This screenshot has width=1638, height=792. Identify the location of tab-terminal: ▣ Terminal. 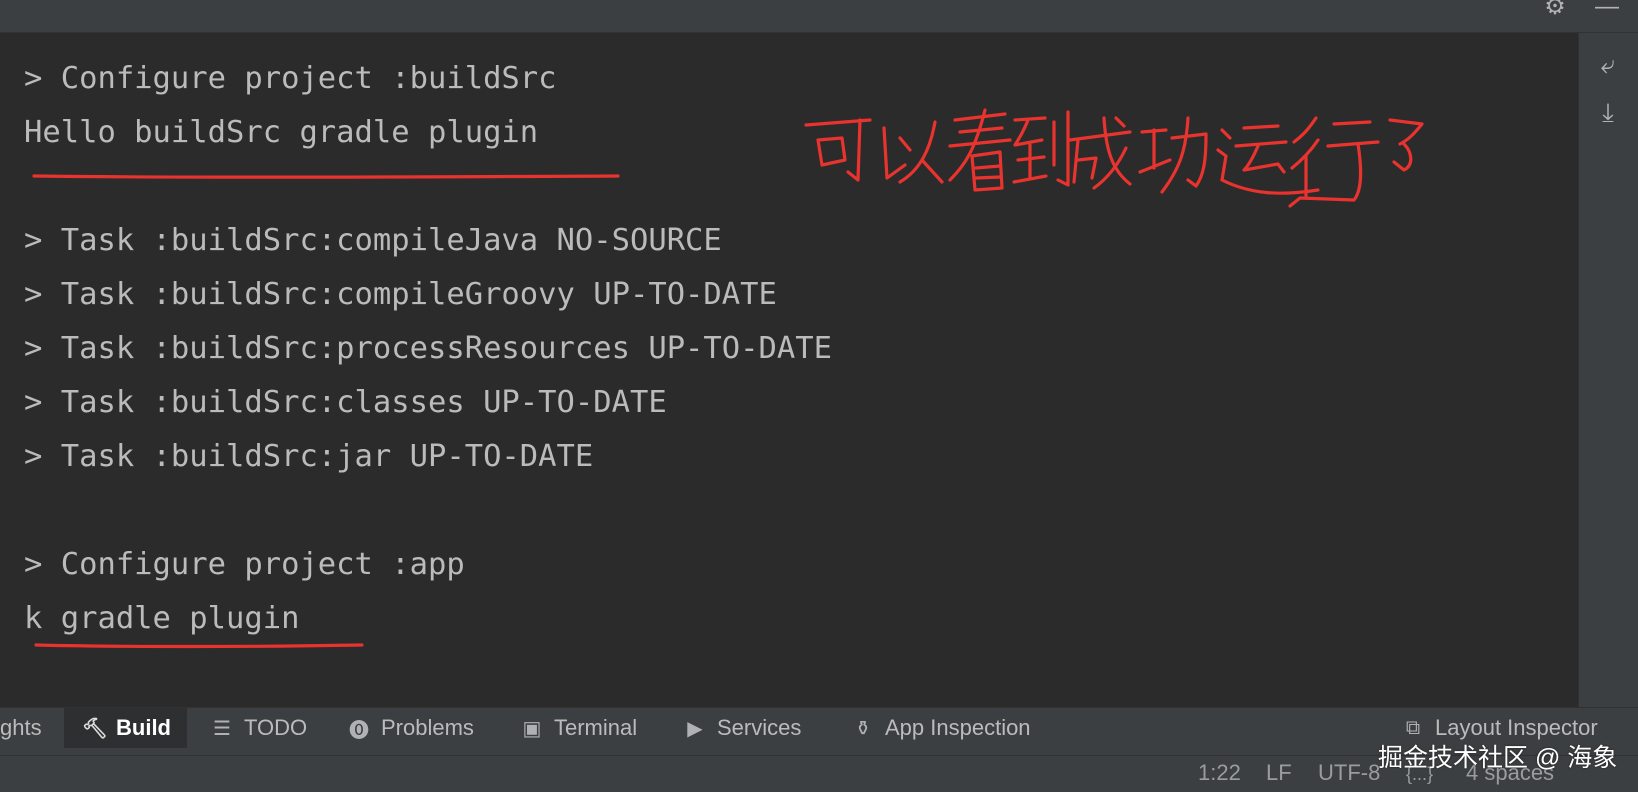
(579, 728).